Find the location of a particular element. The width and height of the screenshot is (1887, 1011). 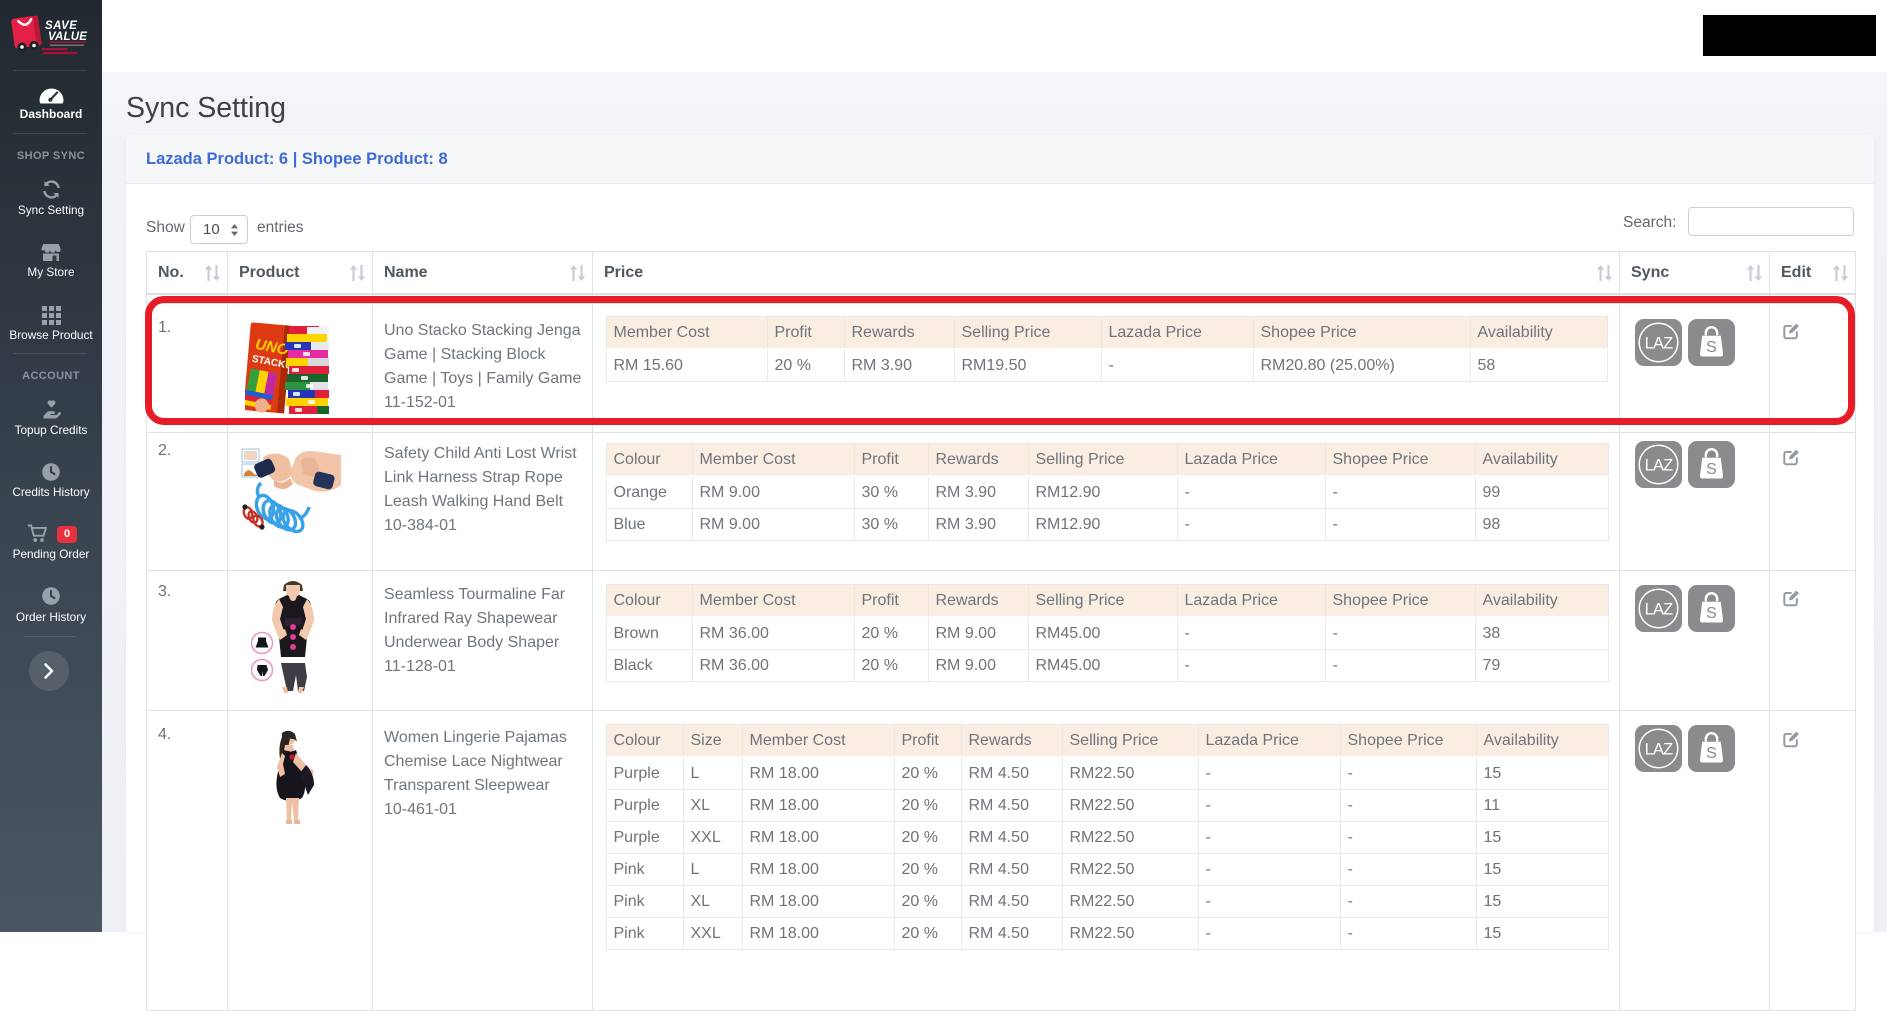

svg-text: VALUE is located at coordinates (67, 37).